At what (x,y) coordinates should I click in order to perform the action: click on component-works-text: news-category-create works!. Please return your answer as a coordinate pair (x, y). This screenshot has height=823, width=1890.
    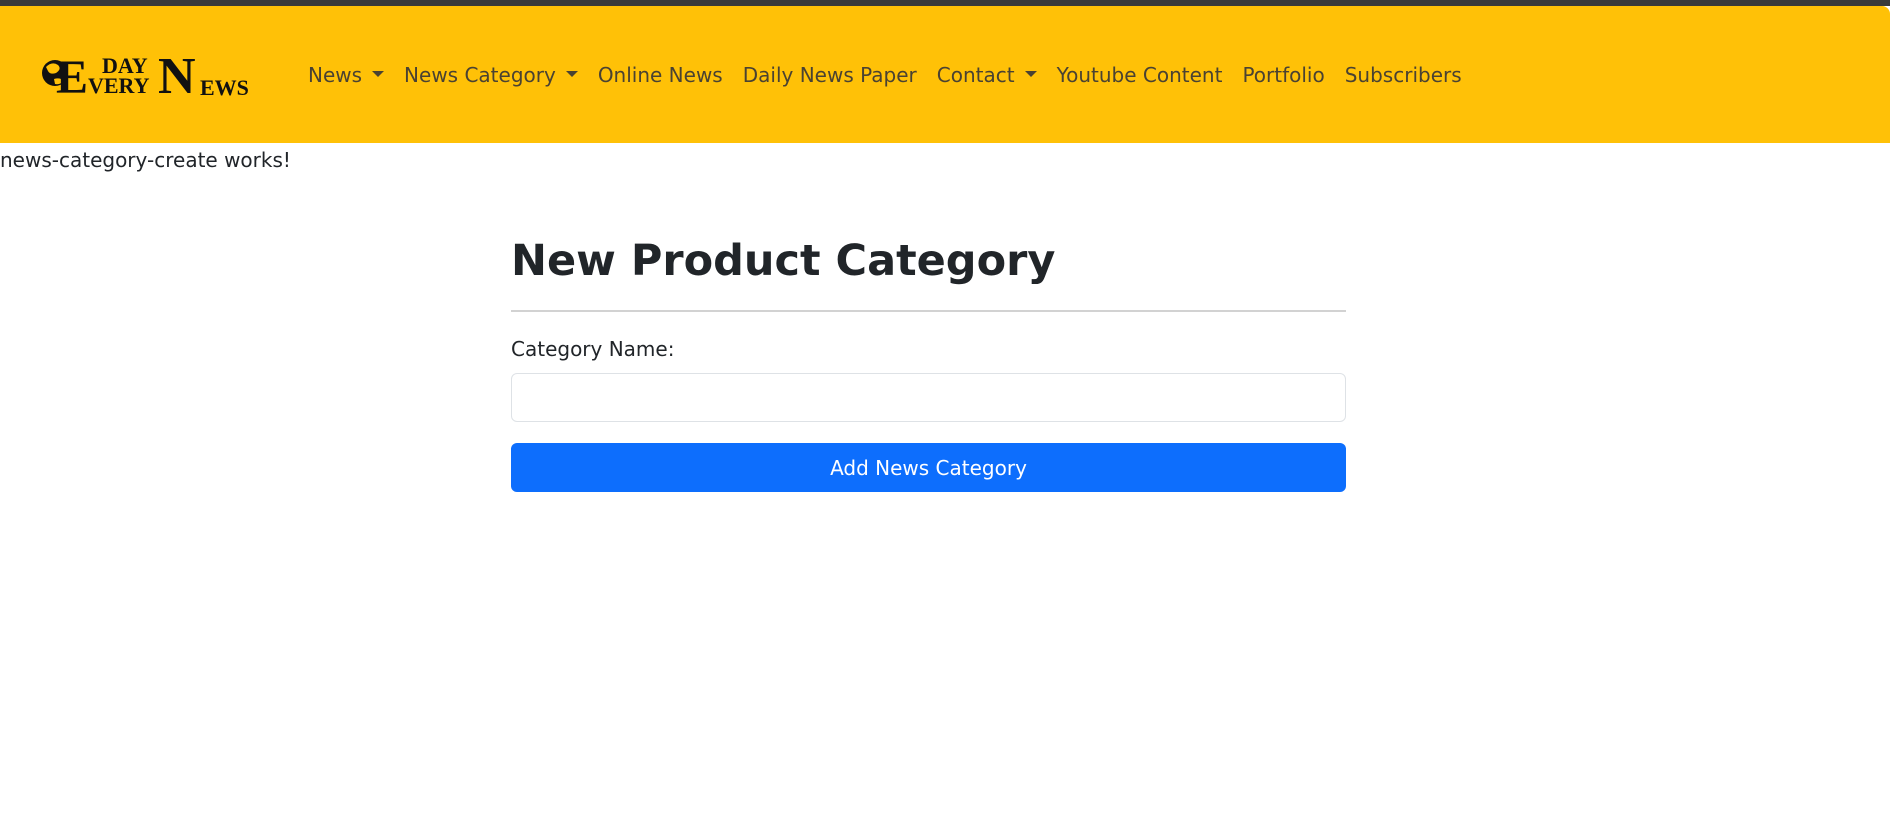
    Looking at the image, I should click on (145, 160).